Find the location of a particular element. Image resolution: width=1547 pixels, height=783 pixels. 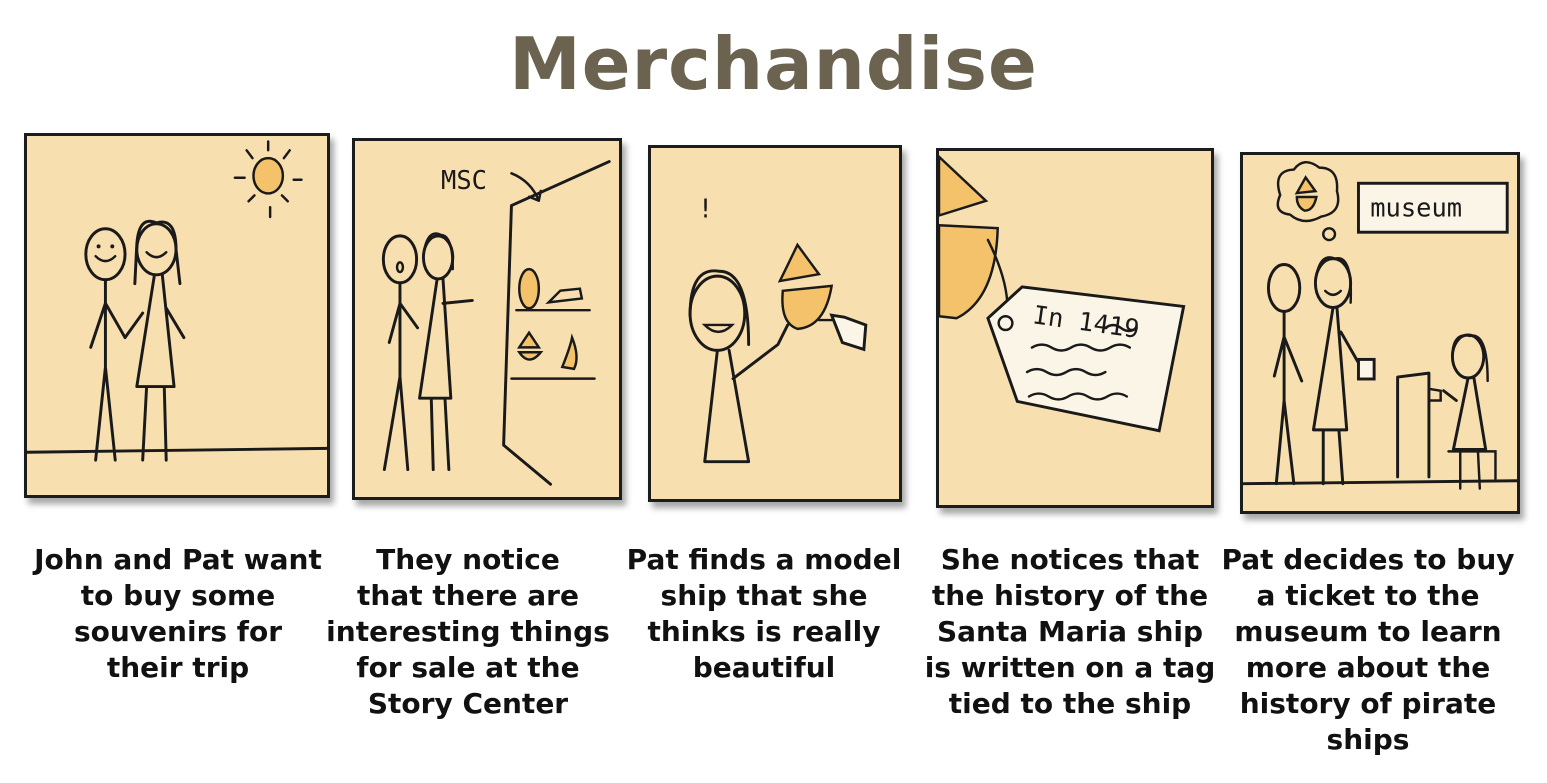

comic-panel-5: museum is located at coordinates (1380, 333).